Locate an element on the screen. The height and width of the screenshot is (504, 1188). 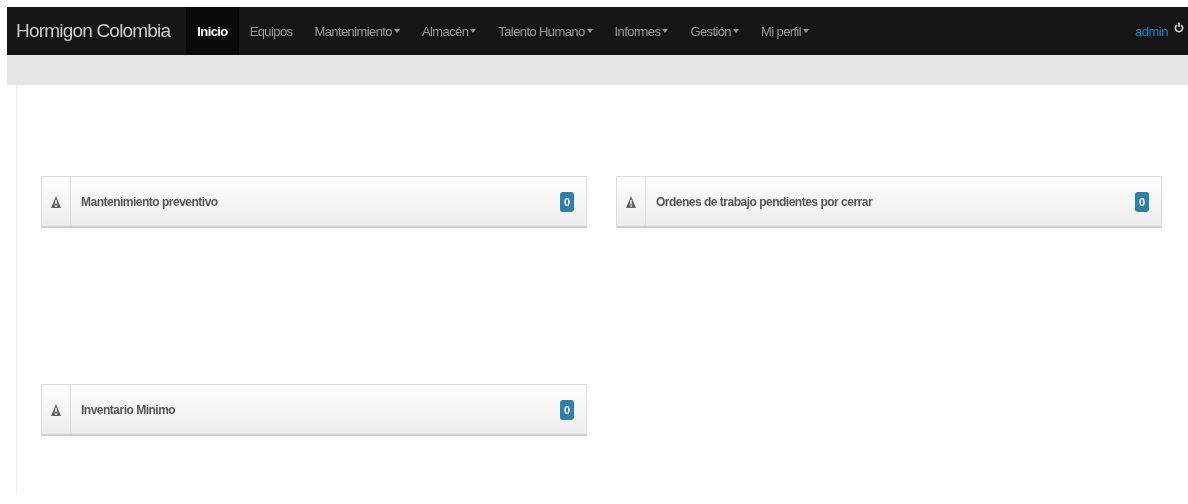
nav-item: Talento Humano is located at coordinates (545, 31).